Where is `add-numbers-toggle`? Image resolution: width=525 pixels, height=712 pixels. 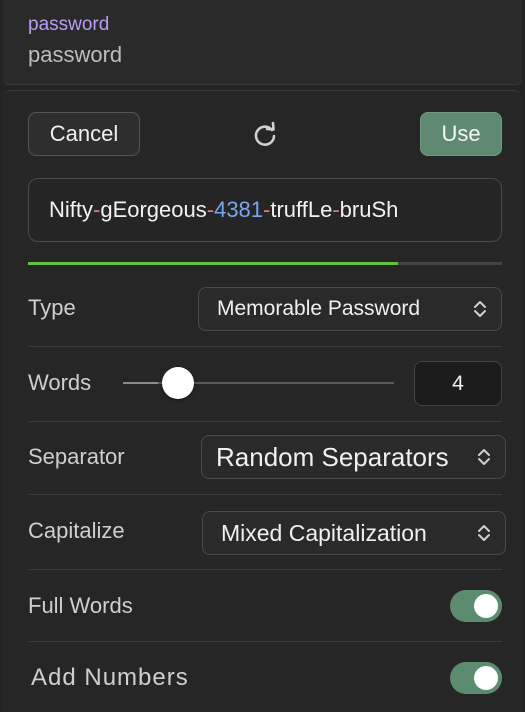
add-numbers-toggle is located at coordinates (476, 678).